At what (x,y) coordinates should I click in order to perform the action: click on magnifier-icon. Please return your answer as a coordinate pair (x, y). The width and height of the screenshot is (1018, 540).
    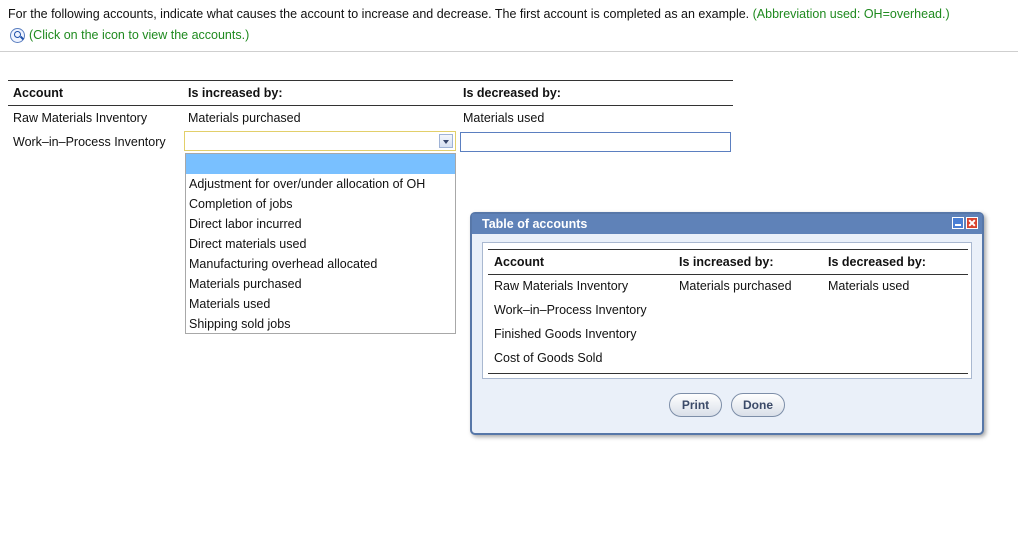
    Looking at the image, I should click on (17, 35).